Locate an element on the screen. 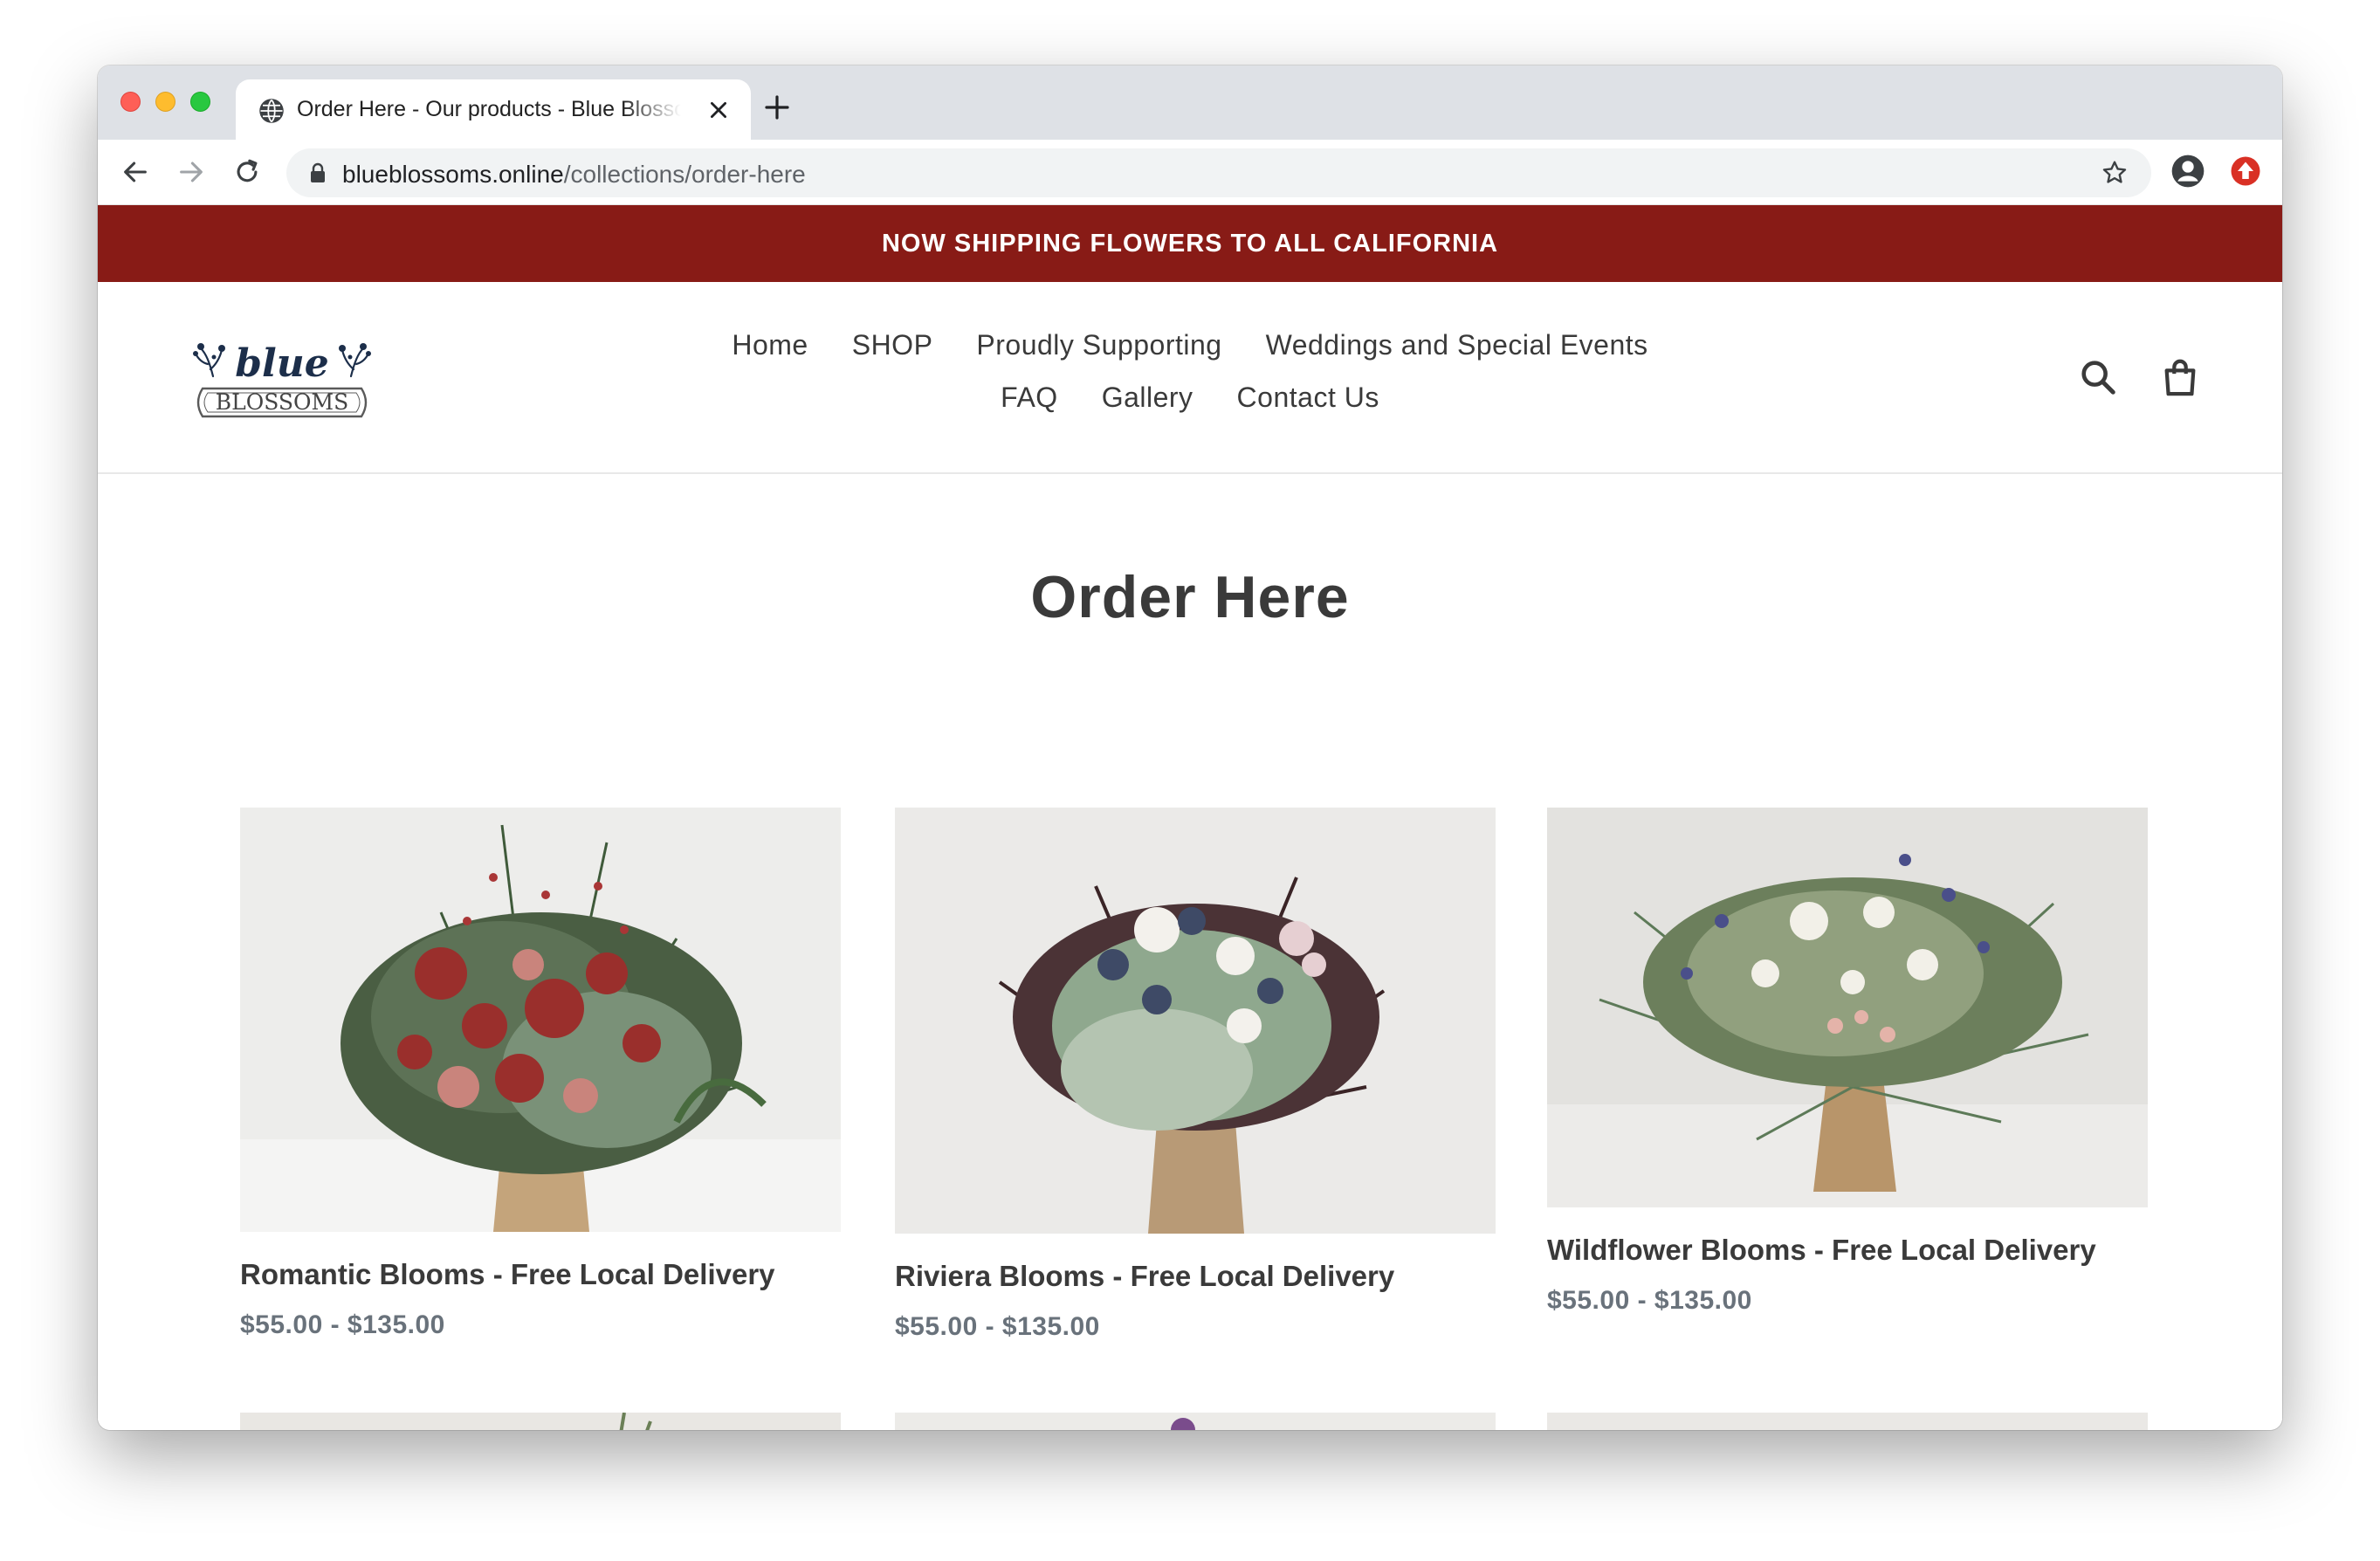 The height and width of the screenshot is (1561, 2380). lock-icon is located at coordinates (318, 172).